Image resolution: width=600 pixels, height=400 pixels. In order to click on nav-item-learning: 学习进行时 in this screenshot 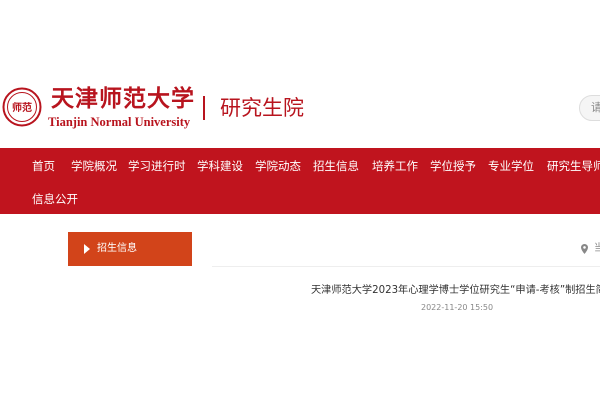, I will do `click(157, 166)`.